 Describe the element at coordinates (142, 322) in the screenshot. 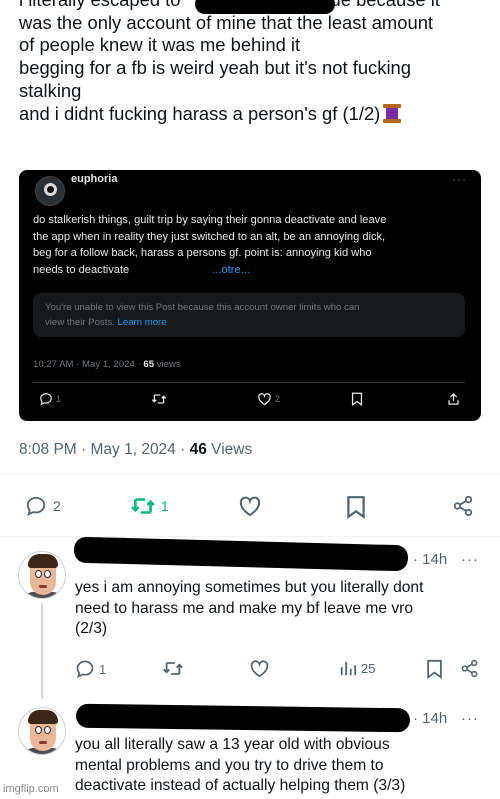

I see `learn-more-link: Learn more` at that location.